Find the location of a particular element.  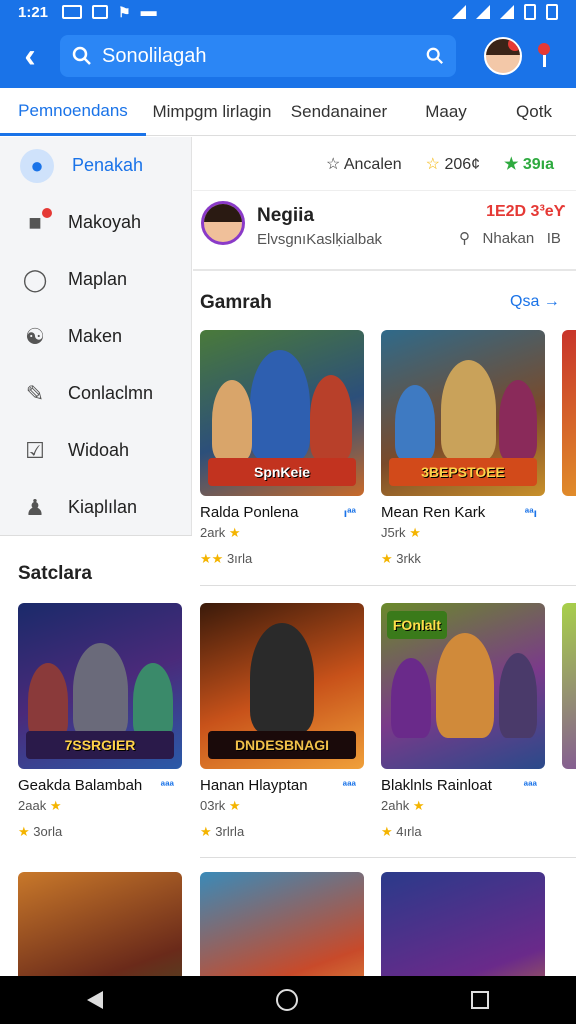

account-icon: ♟ is located at coordinates (35, 507).